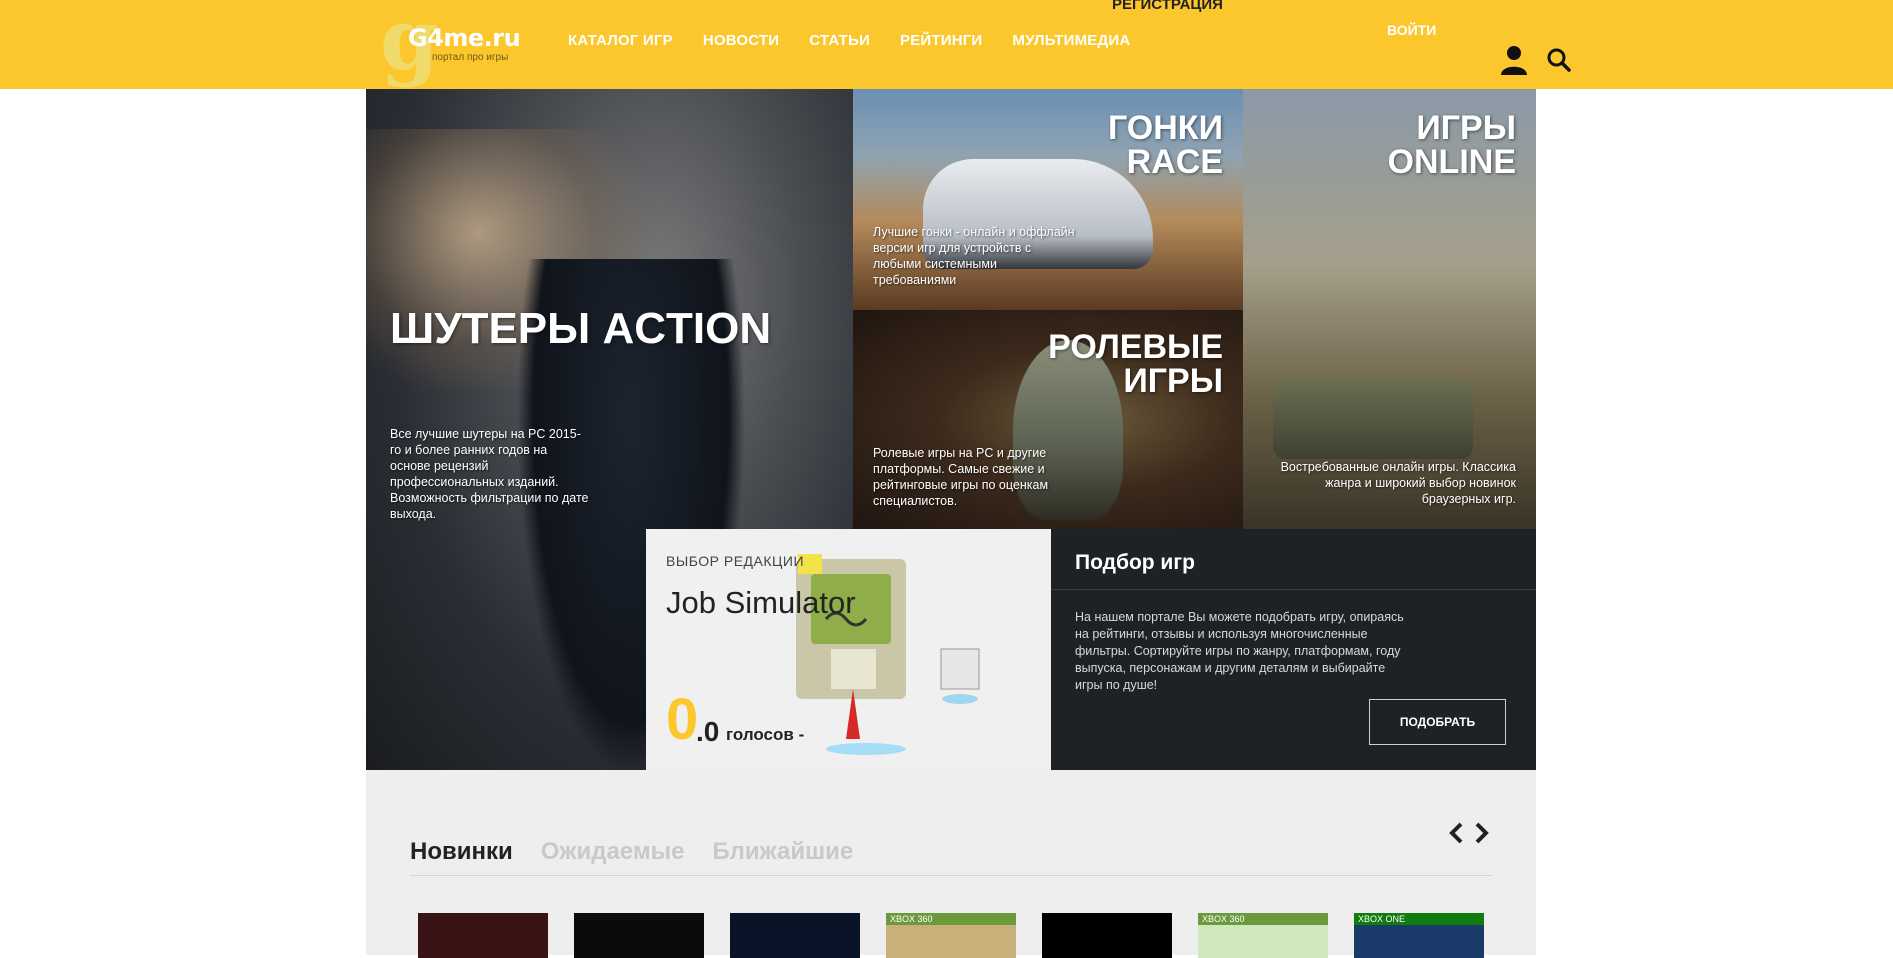 This screenshot has width=1893, height=958. I want to click on tile-race-title-line2: RACE, so click(1174, 162).